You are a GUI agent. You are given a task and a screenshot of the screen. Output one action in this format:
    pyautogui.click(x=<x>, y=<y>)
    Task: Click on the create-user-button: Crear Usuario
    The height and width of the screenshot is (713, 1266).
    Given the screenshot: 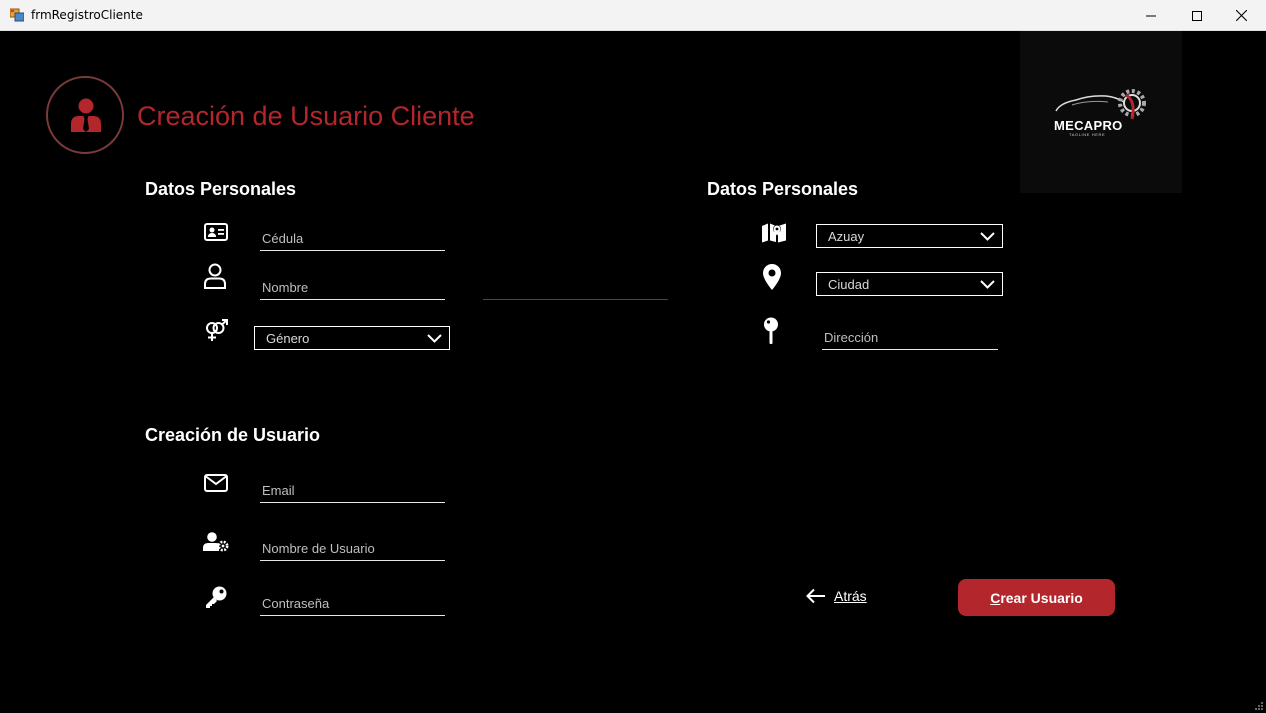 What is the action you would take?
    pyautogui.click(x=1036, y=597)
    